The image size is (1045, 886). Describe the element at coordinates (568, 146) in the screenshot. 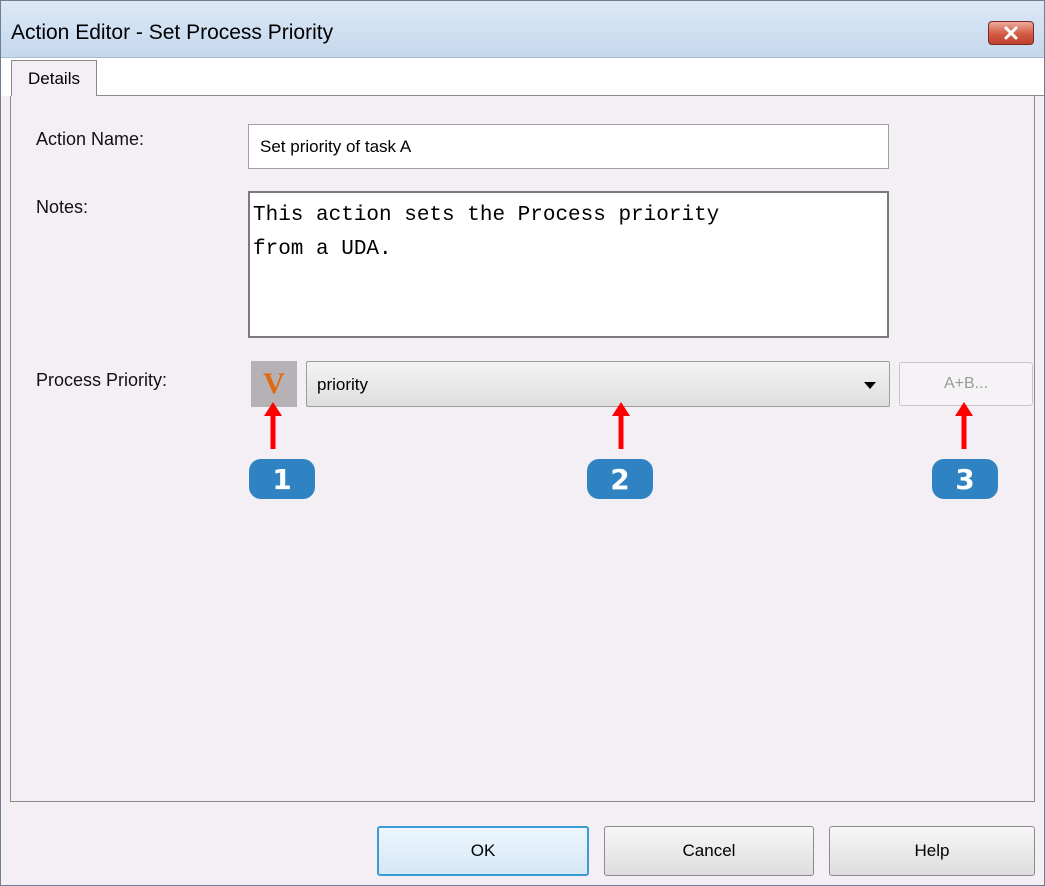

I see `action-name-input: Set priority of task A` at that location.